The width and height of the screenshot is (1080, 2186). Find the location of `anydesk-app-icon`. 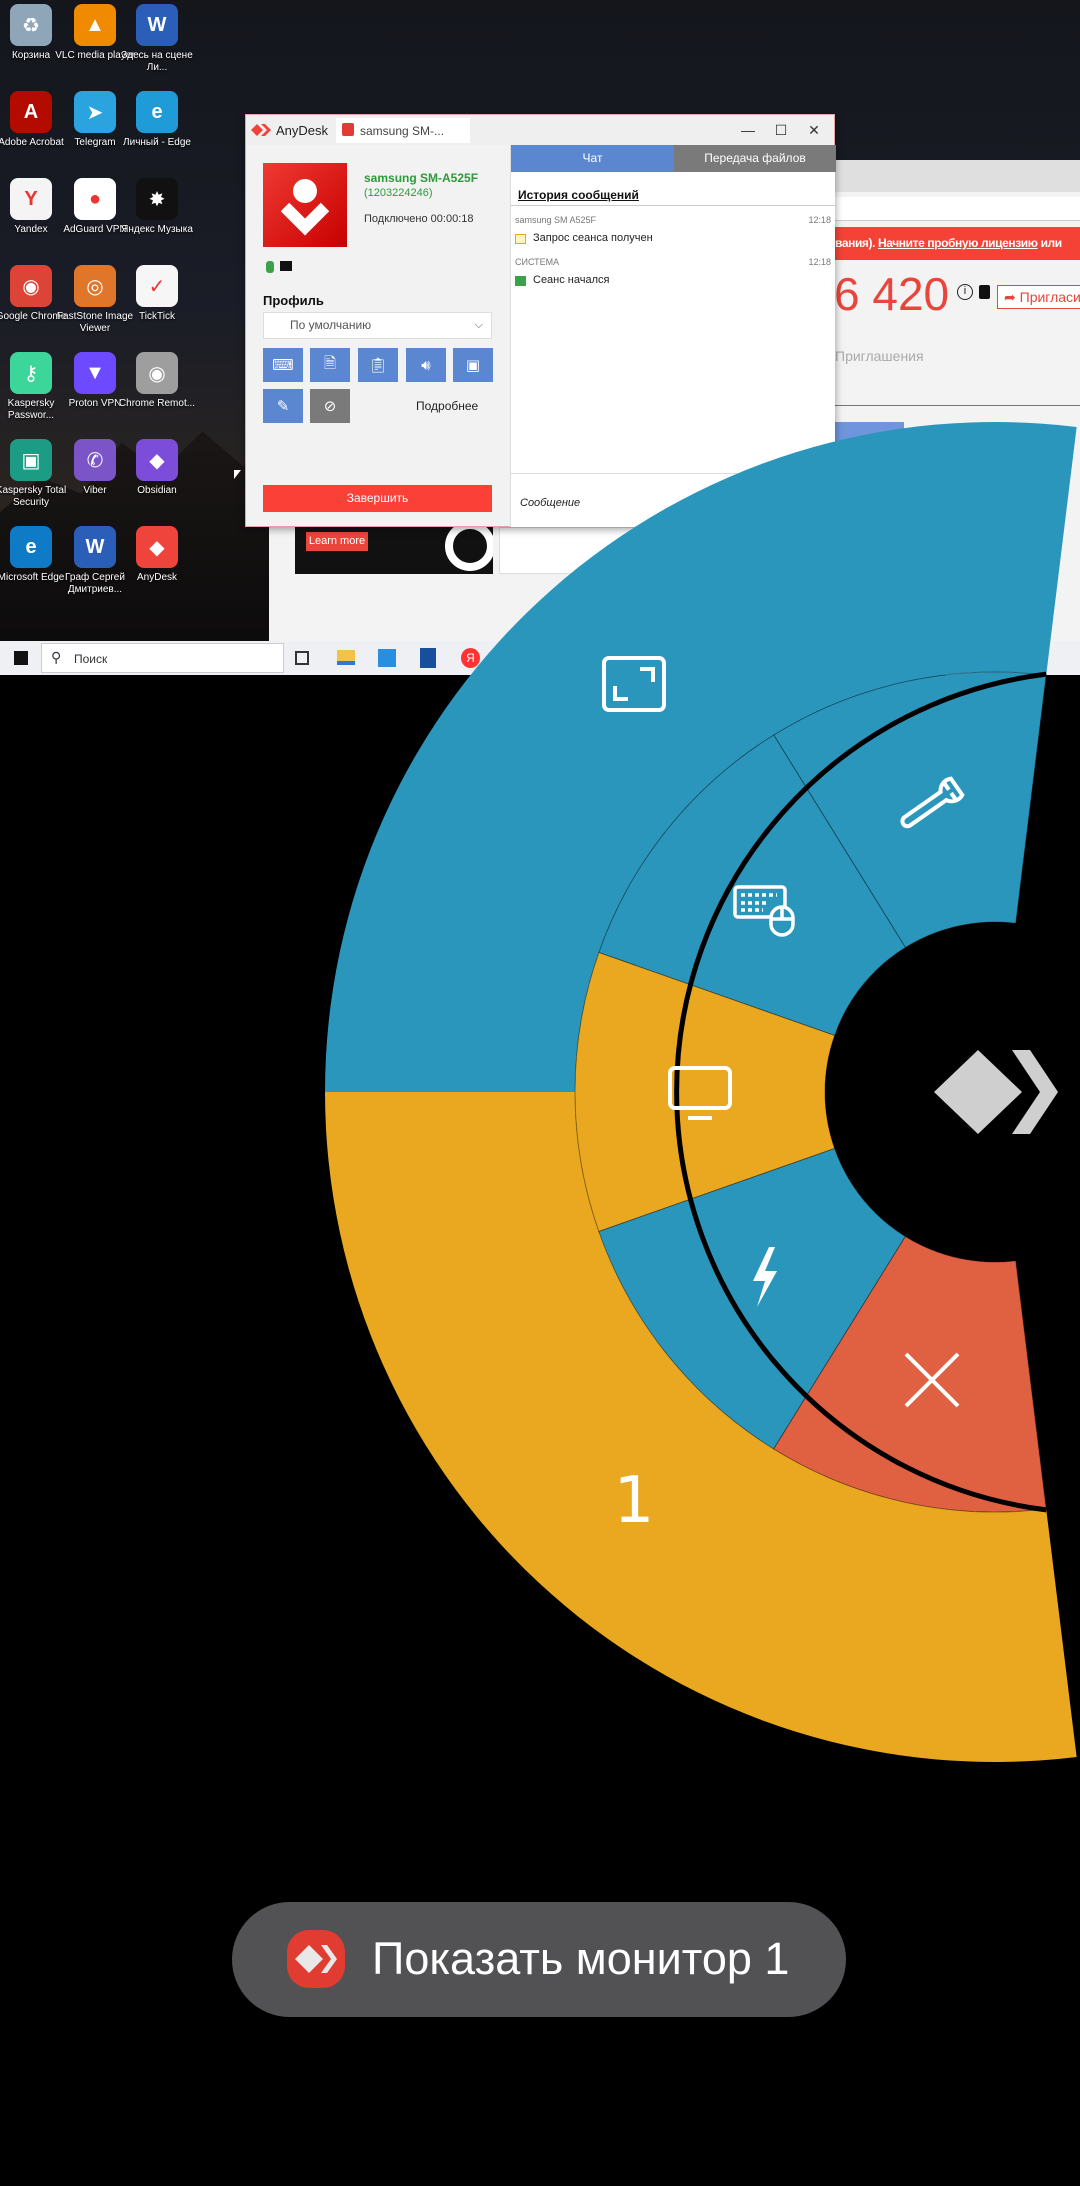

anydesk-app-icon is located at coordinates (316, 1959).